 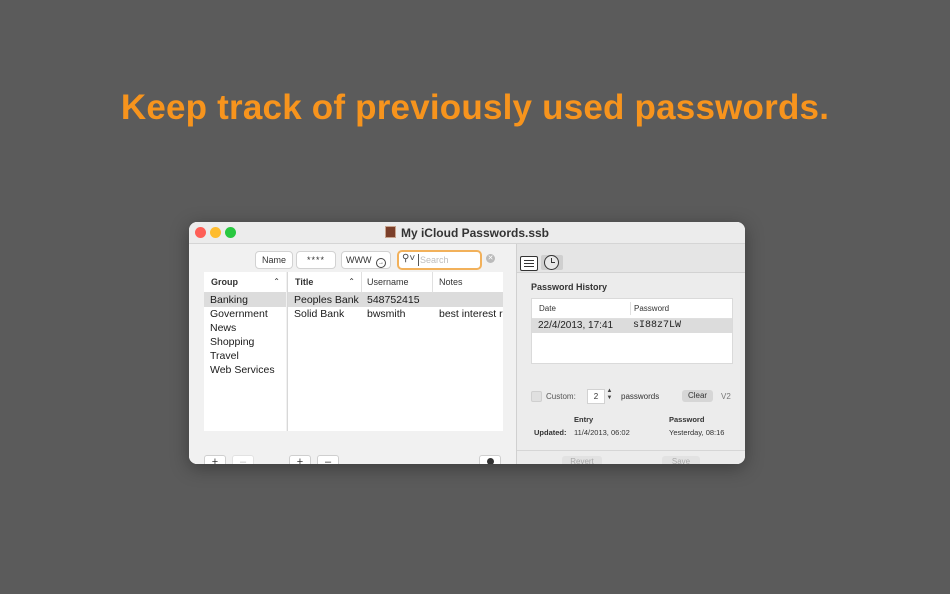 I want to click on entry-label: Entry, so click(x=584, y=419).